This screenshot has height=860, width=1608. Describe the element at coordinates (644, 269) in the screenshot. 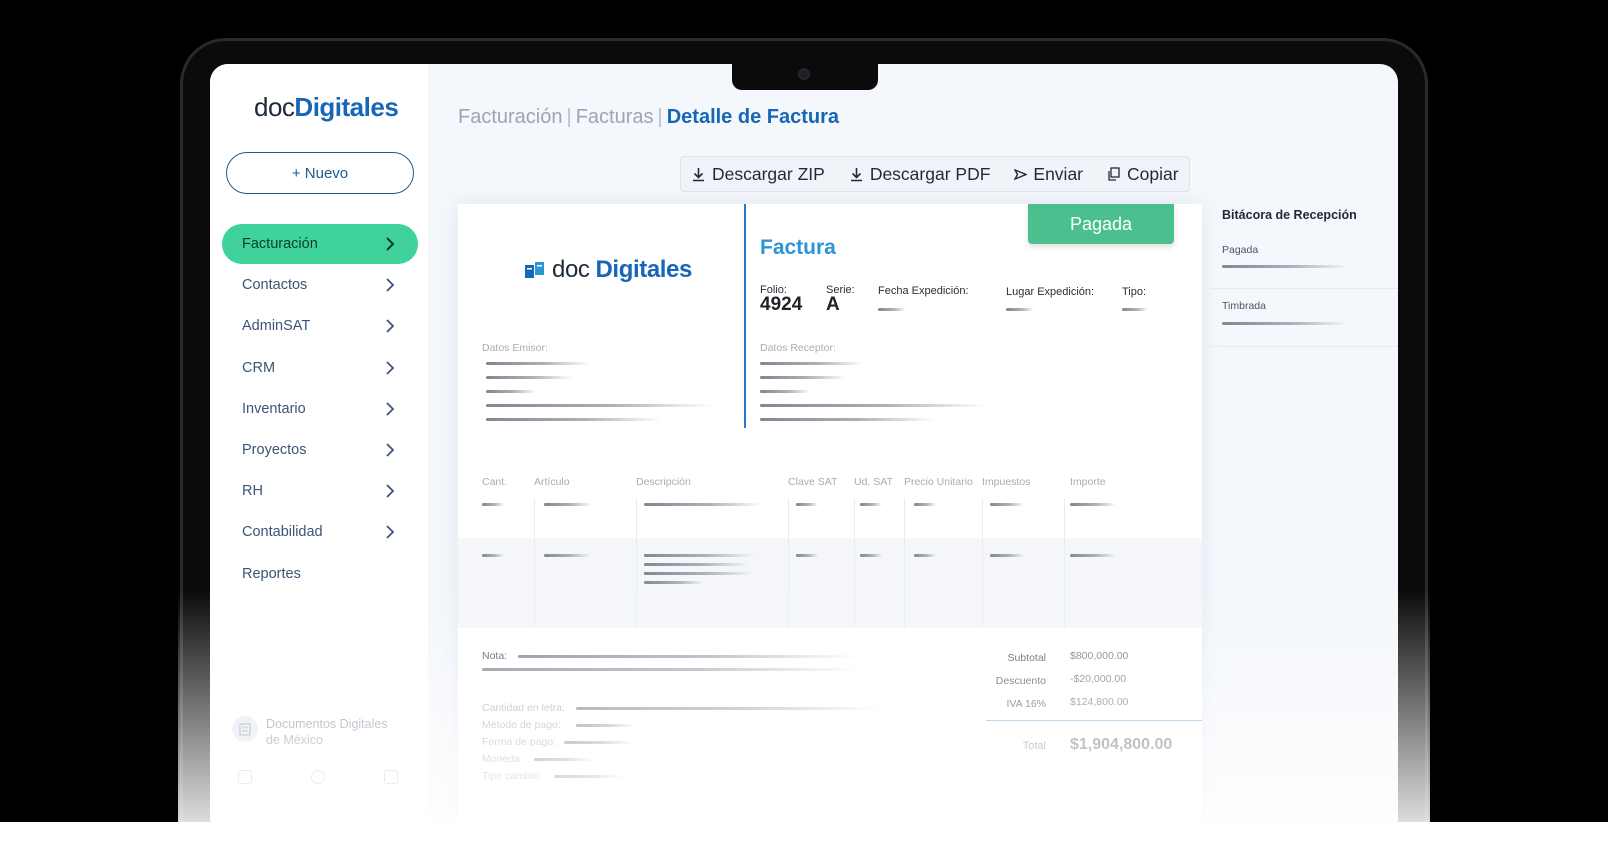

I see `invoice-logo-bold: Digitales` at that location.